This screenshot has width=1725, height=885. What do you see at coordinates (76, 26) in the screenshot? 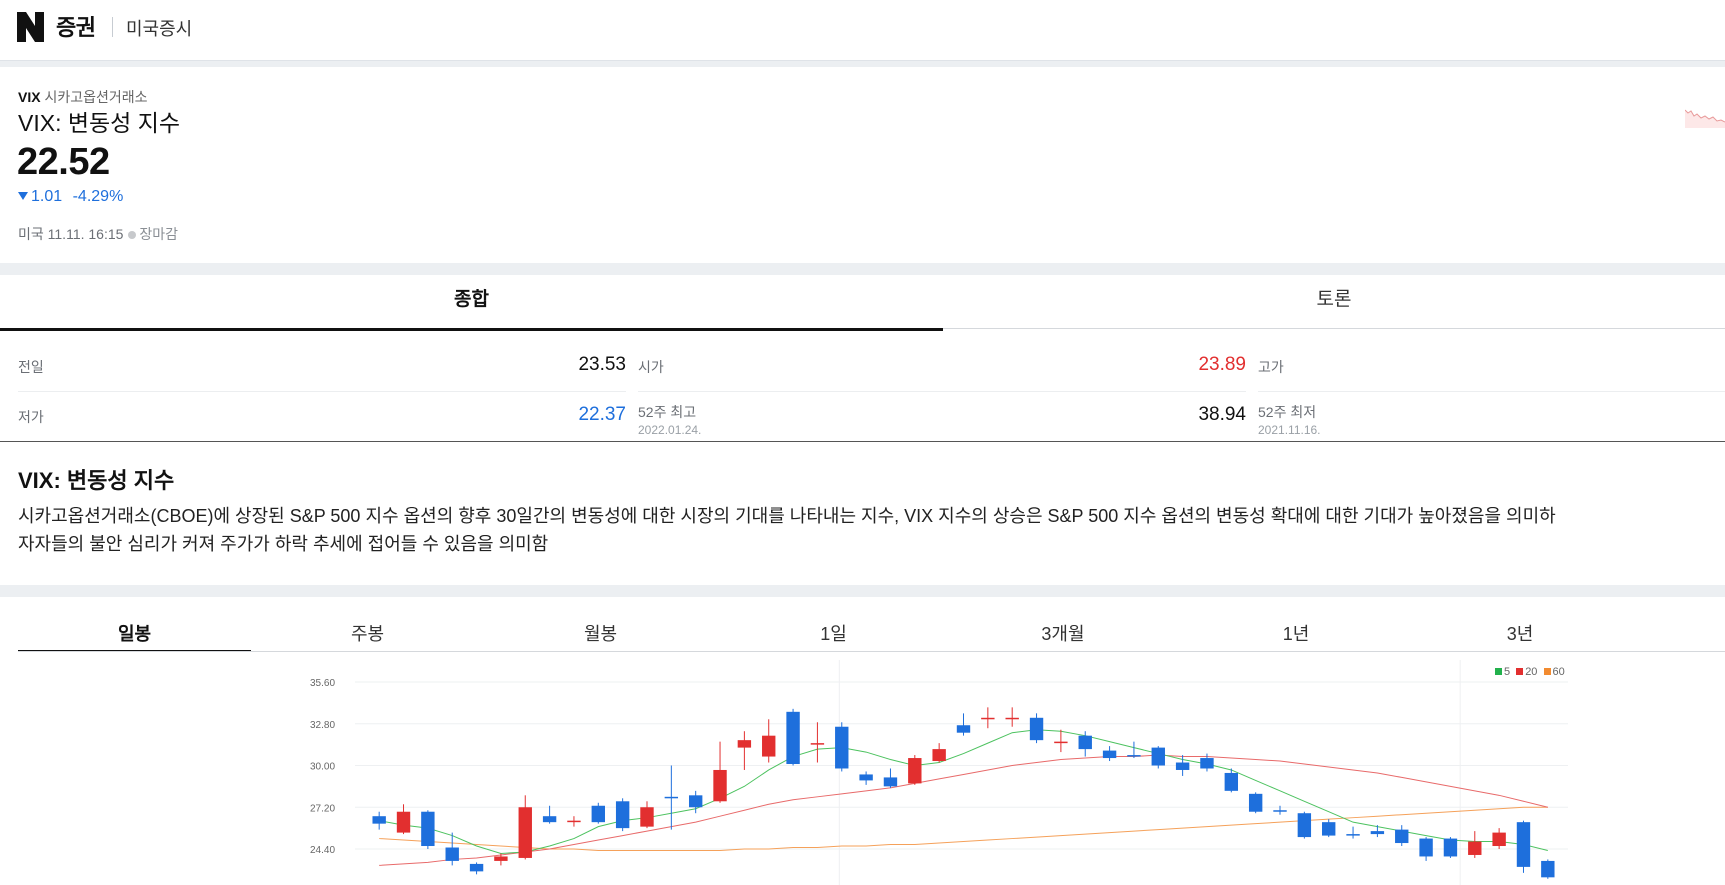
I see `brand-title: 증권` at bounding box center [76, 26].